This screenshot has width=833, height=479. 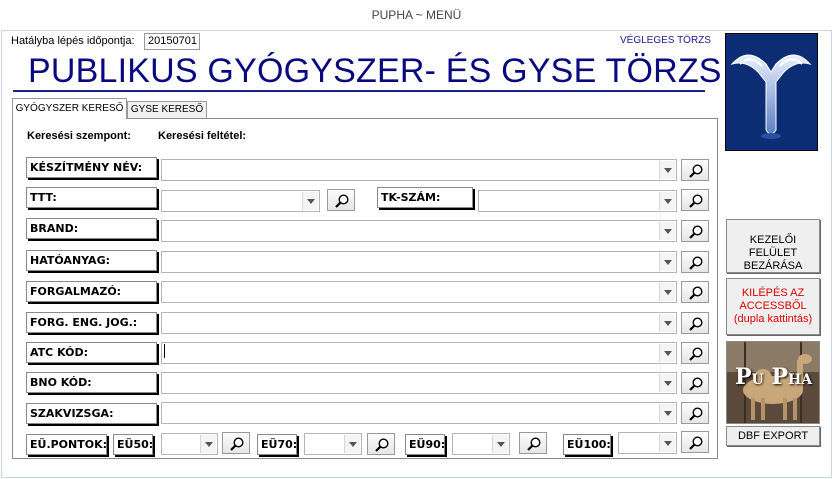 What do you see at coordinates (277, 444) in the screenshot?
I see `field-label-eu70: EÜ70:` at bounding box center [277, 444].